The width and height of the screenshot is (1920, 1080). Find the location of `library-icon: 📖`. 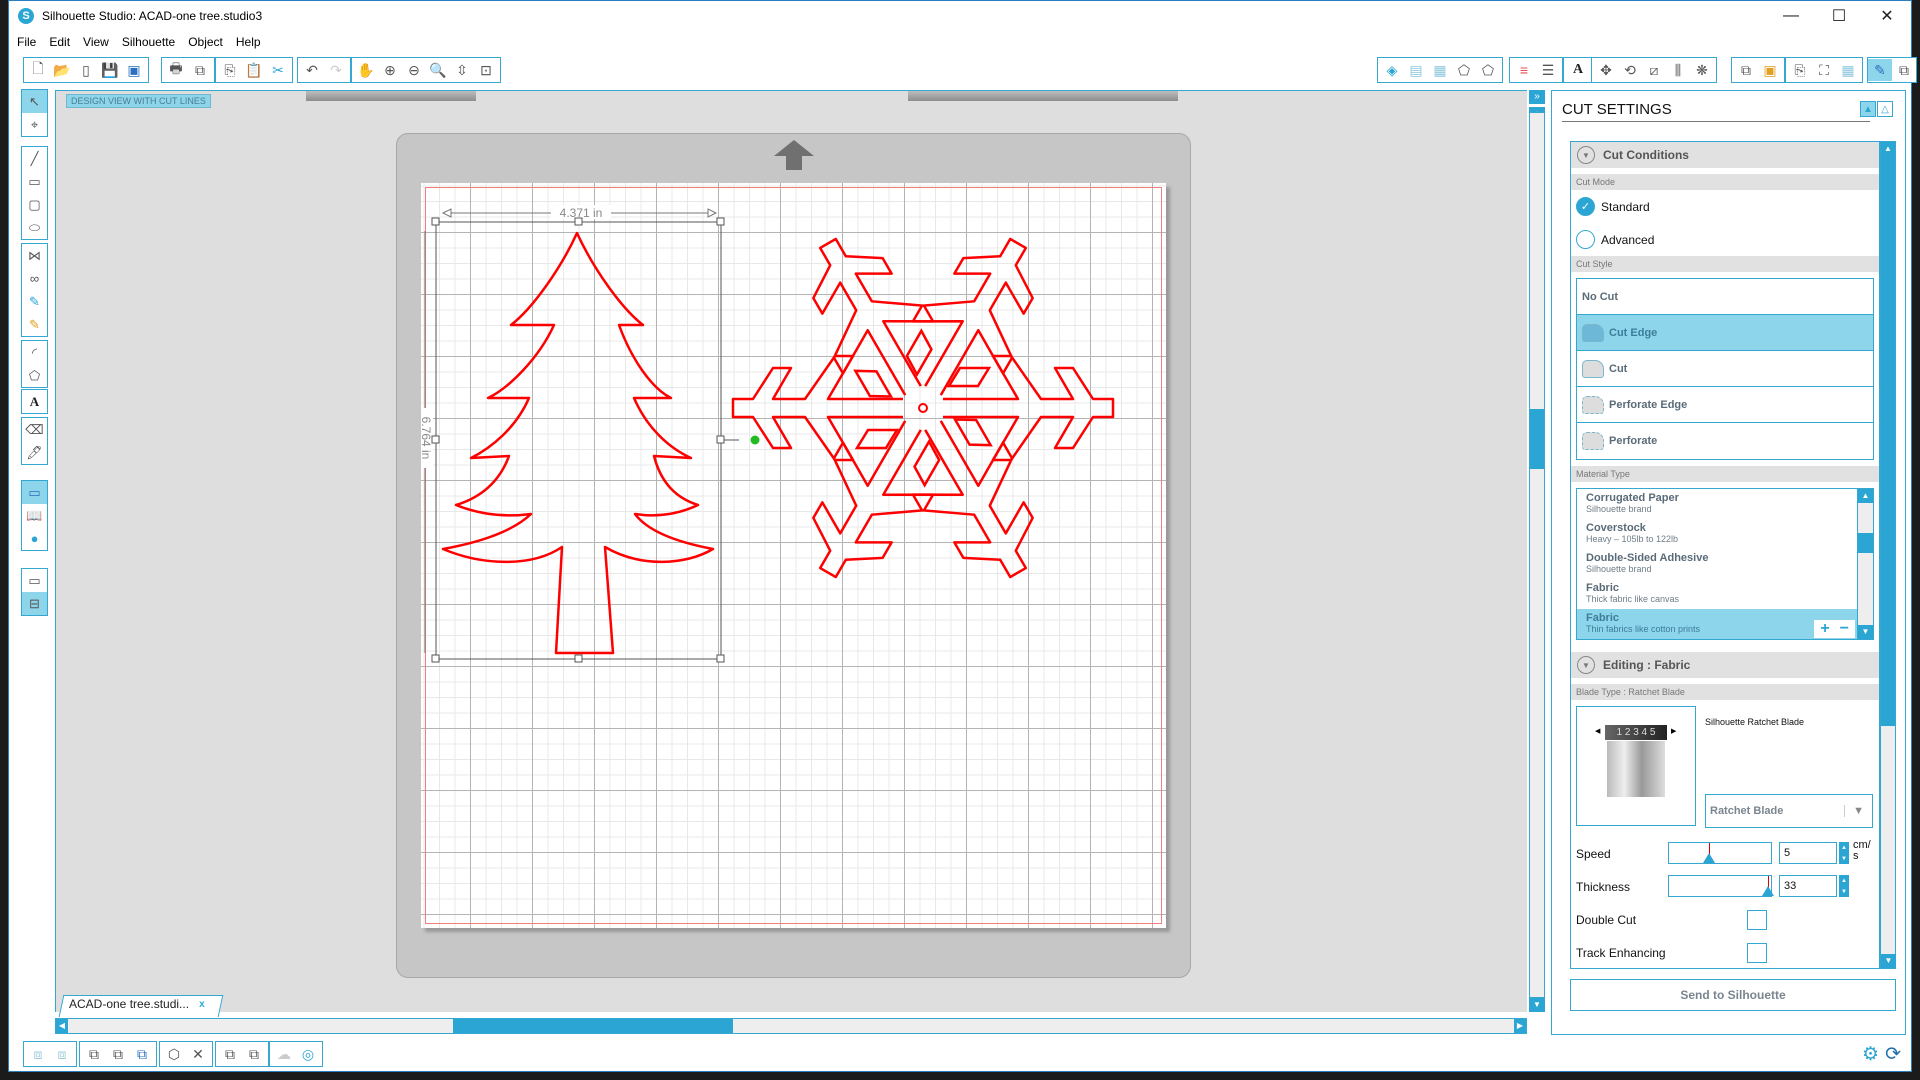

library-icon: 📖 is located at coordinates (34, 515).